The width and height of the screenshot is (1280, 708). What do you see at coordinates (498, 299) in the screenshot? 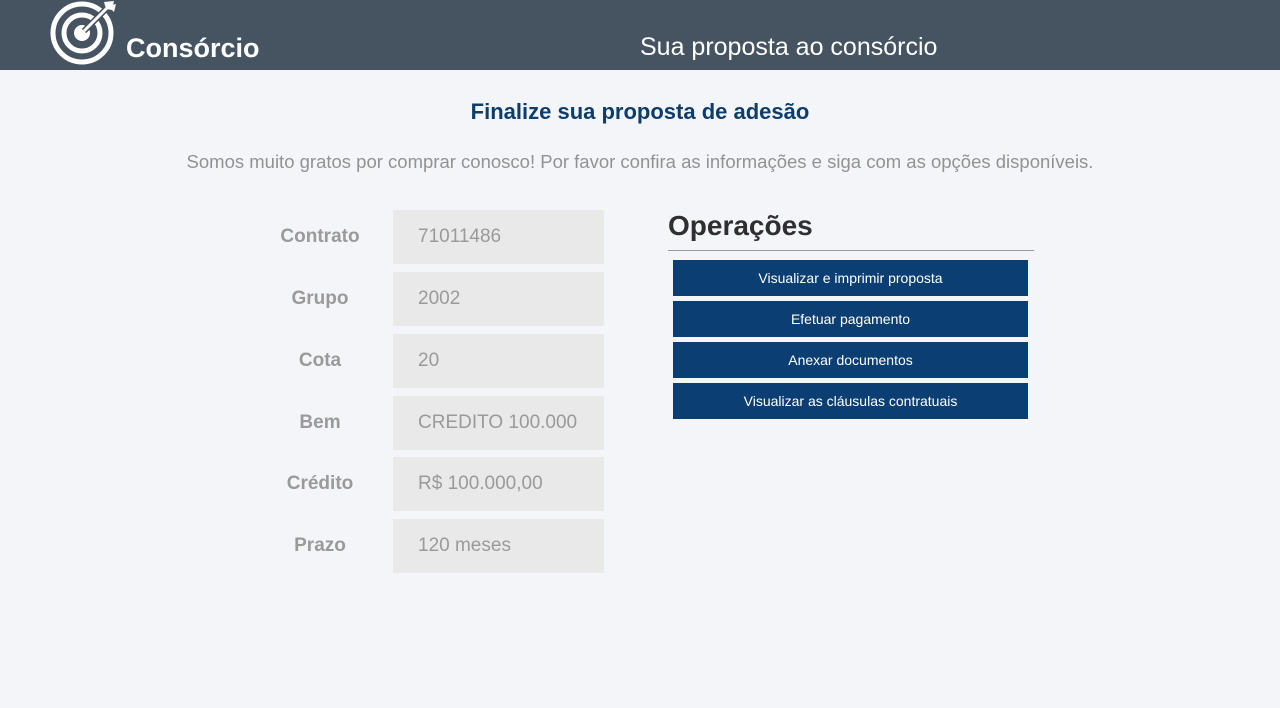
I see `info-value: 2002` at bounding box center [498, 299].